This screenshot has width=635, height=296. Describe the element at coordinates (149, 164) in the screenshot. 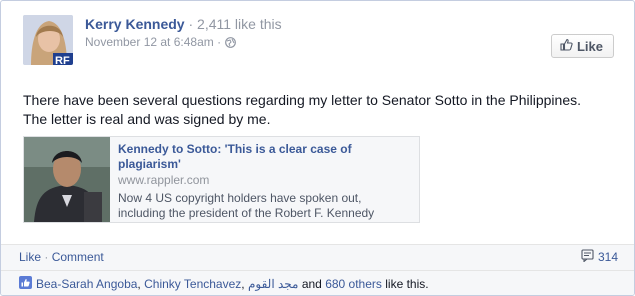

I see `link-title-line: plagiarism'` at that location.